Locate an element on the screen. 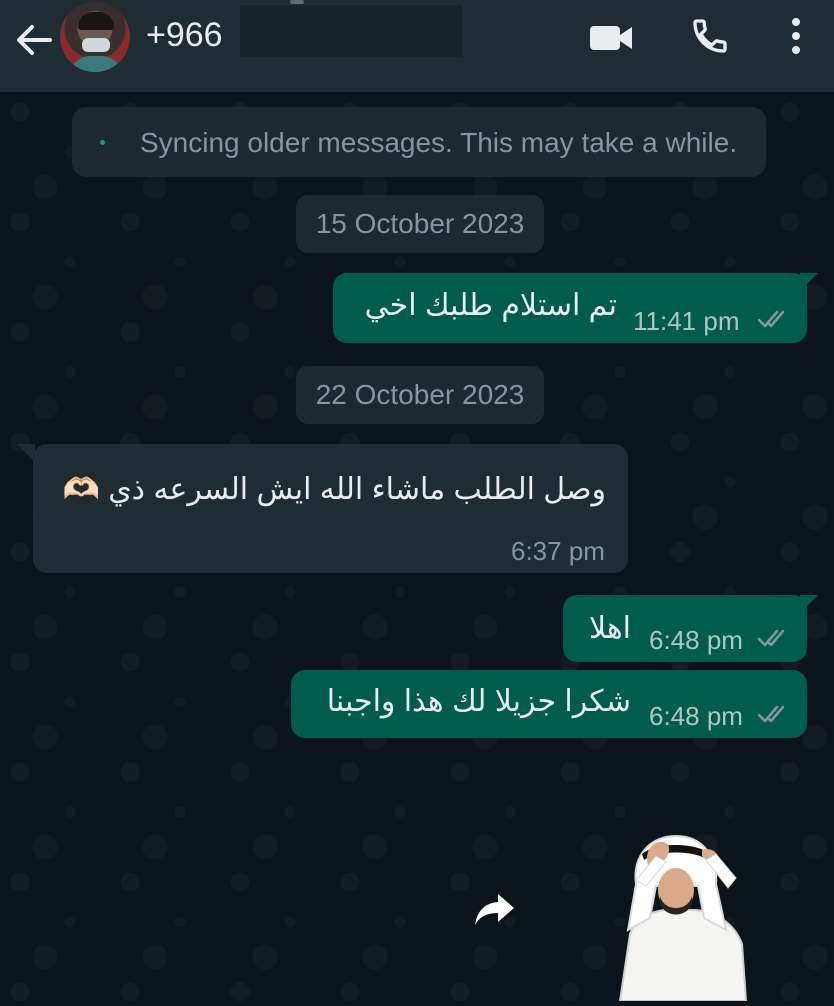 The width and height of the screenshot is (834, 1006). outgoing-message: شكرا جزيلا لك هذا واجبنا 6:48 pm is located at coordinates (549, 704).